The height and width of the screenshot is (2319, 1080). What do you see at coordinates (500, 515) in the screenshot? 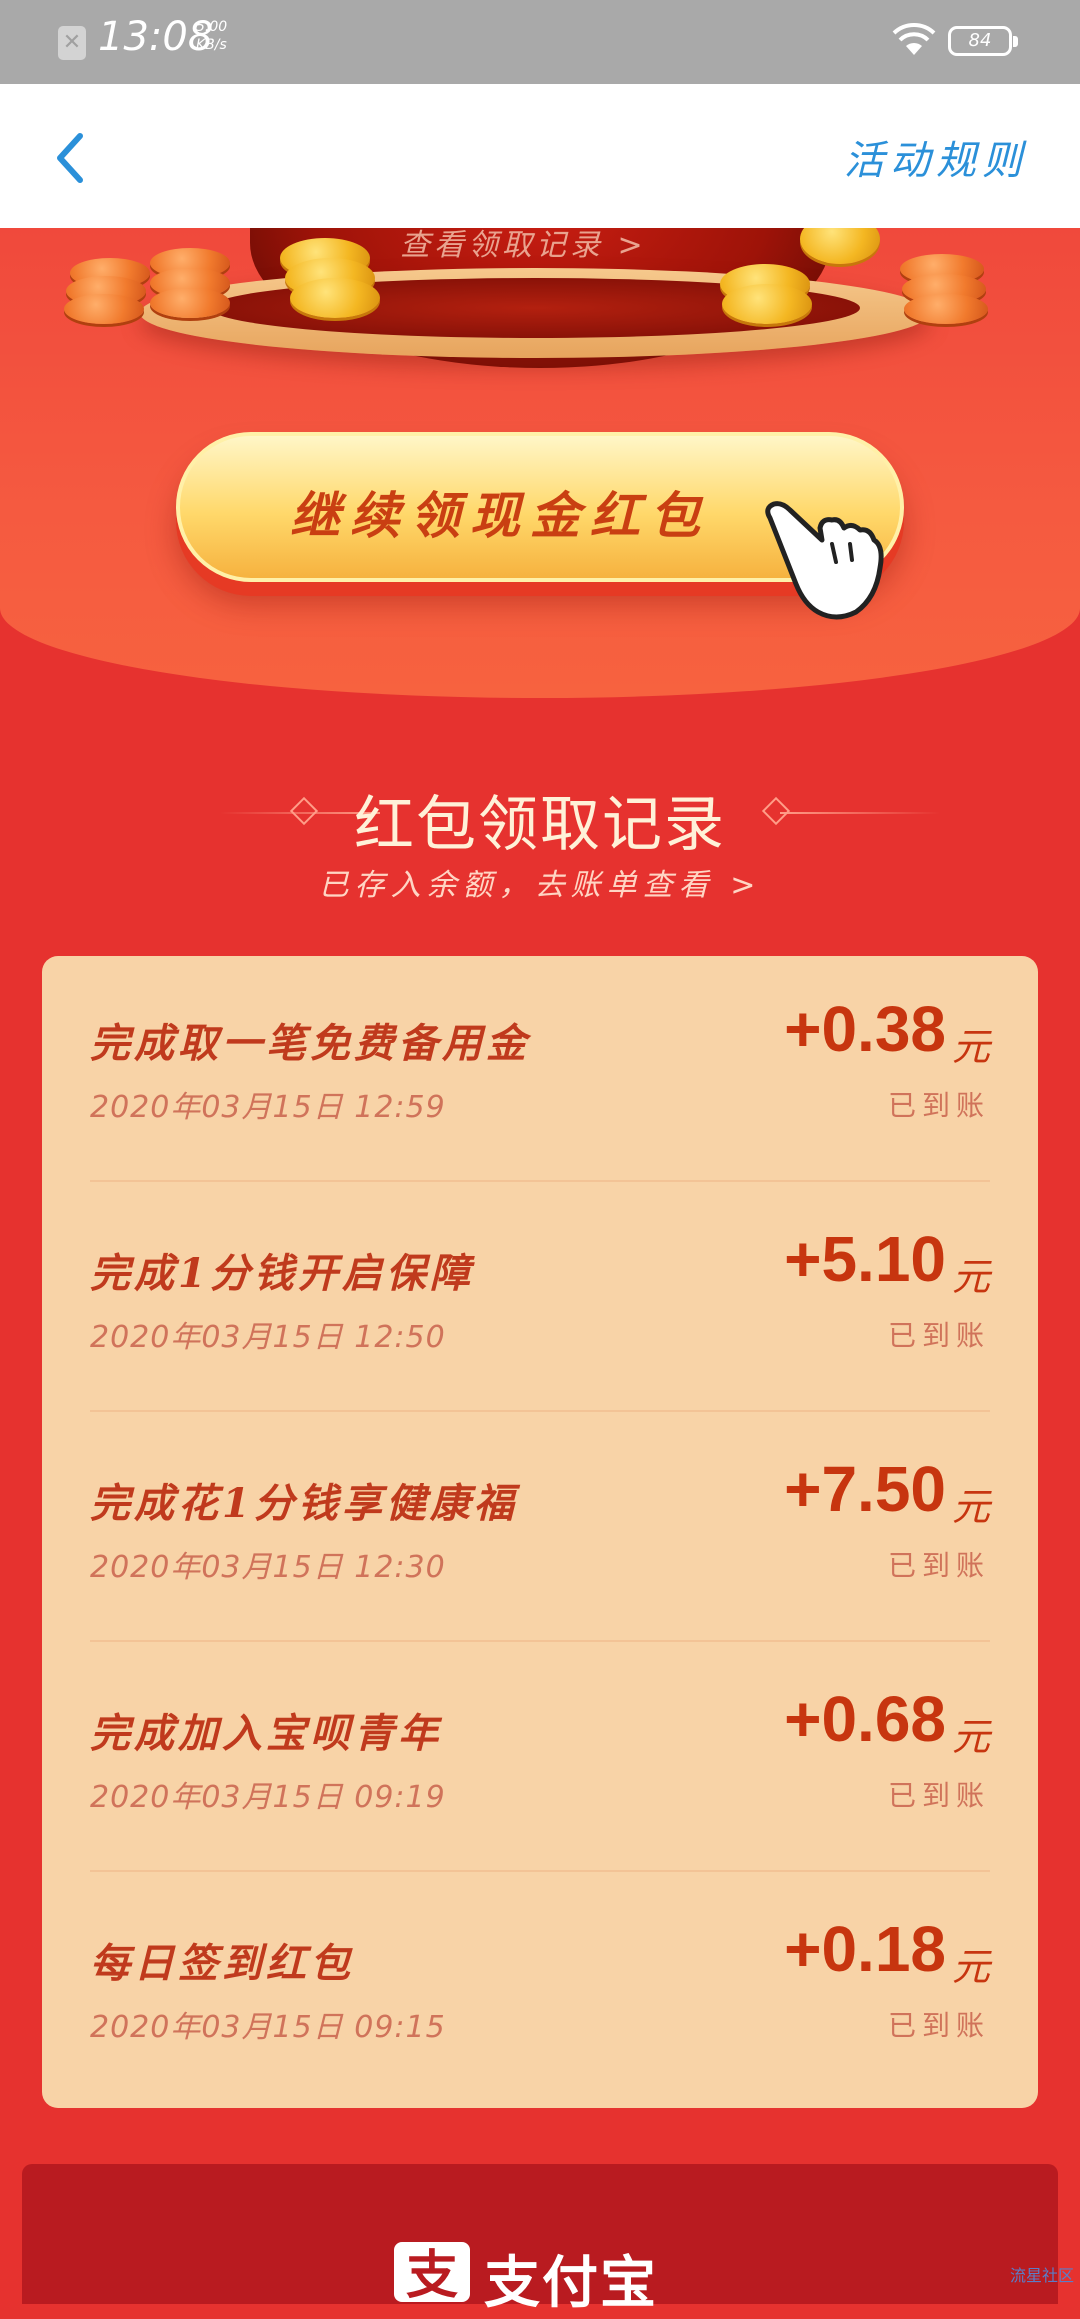
I see `cta-label: 继续领现金红包` at bounding box center [500, 515].